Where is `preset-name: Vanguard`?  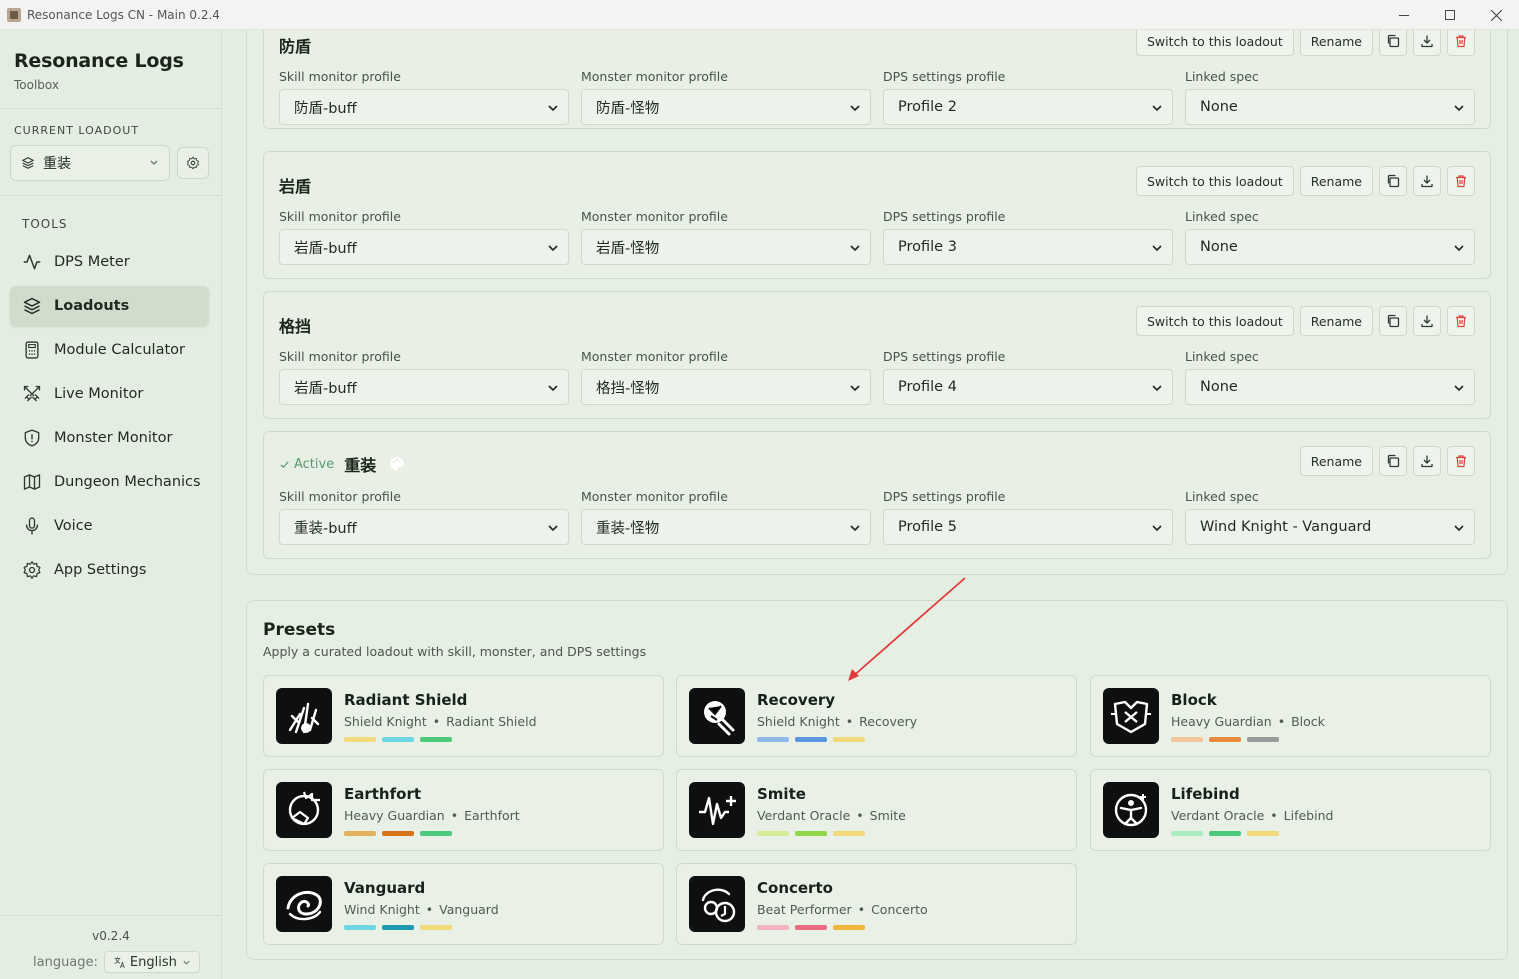 preset-name: Vanguard is located at coordinates (385, 888).